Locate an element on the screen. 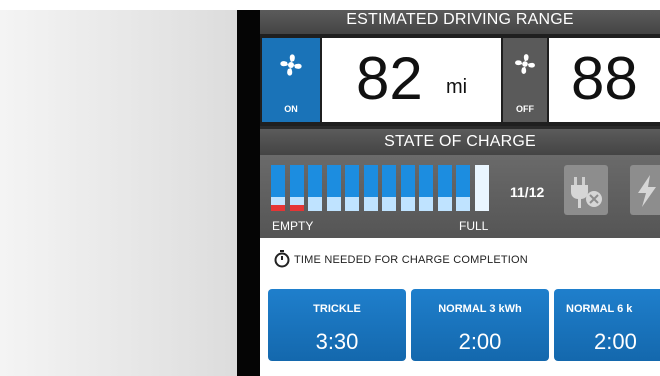 This screenshot has height=376, width=660. charge-count: 11/12 is located at coordinates (527, 192).